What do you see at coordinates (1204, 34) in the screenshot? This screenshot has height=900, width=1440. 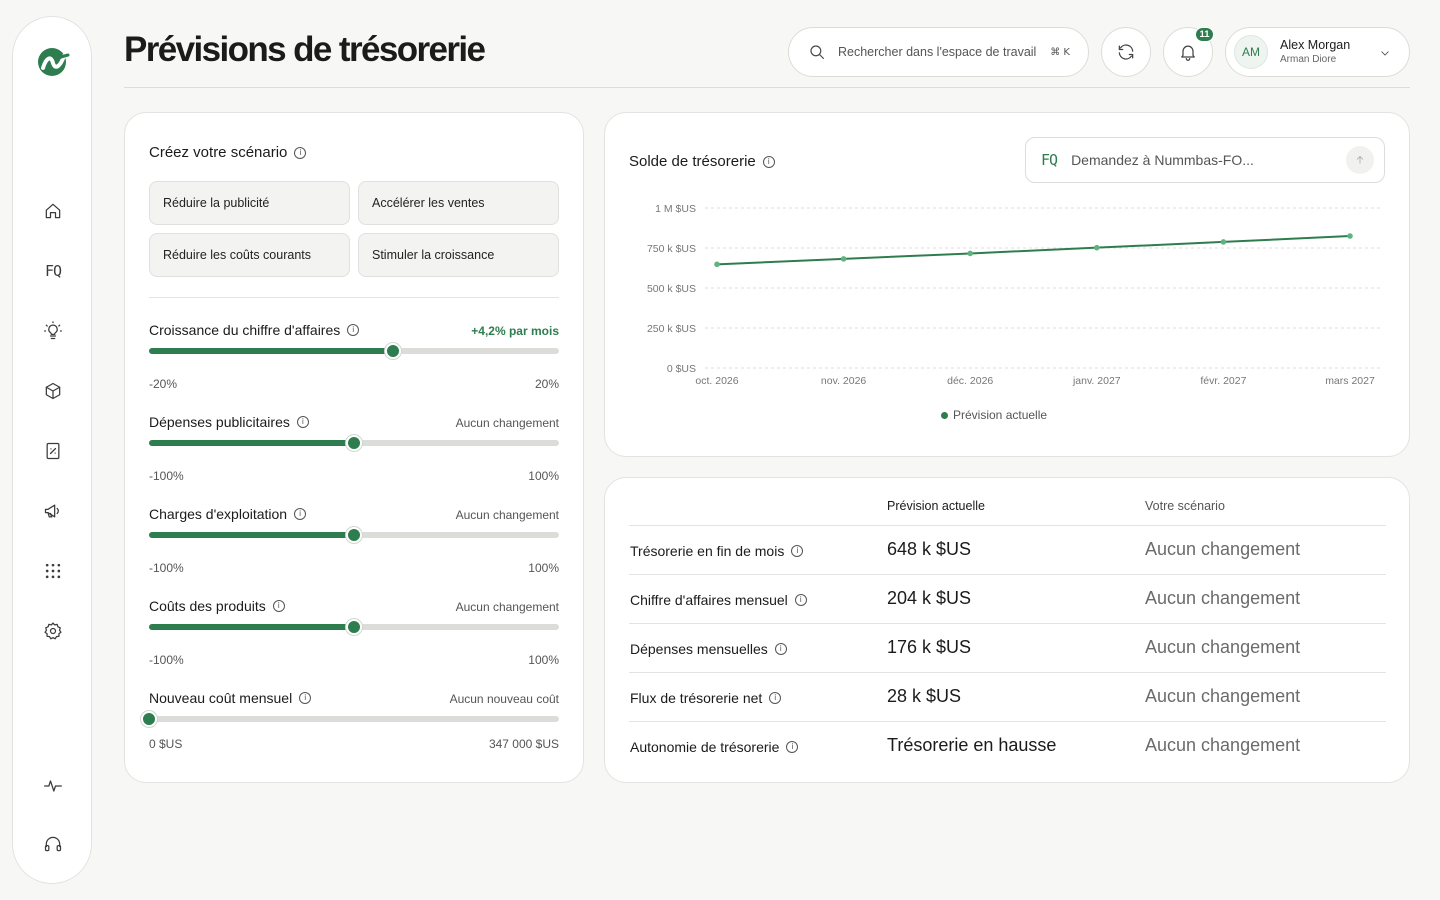 I see `notification-count-badge: 11` at bounding box center [1204, 34].